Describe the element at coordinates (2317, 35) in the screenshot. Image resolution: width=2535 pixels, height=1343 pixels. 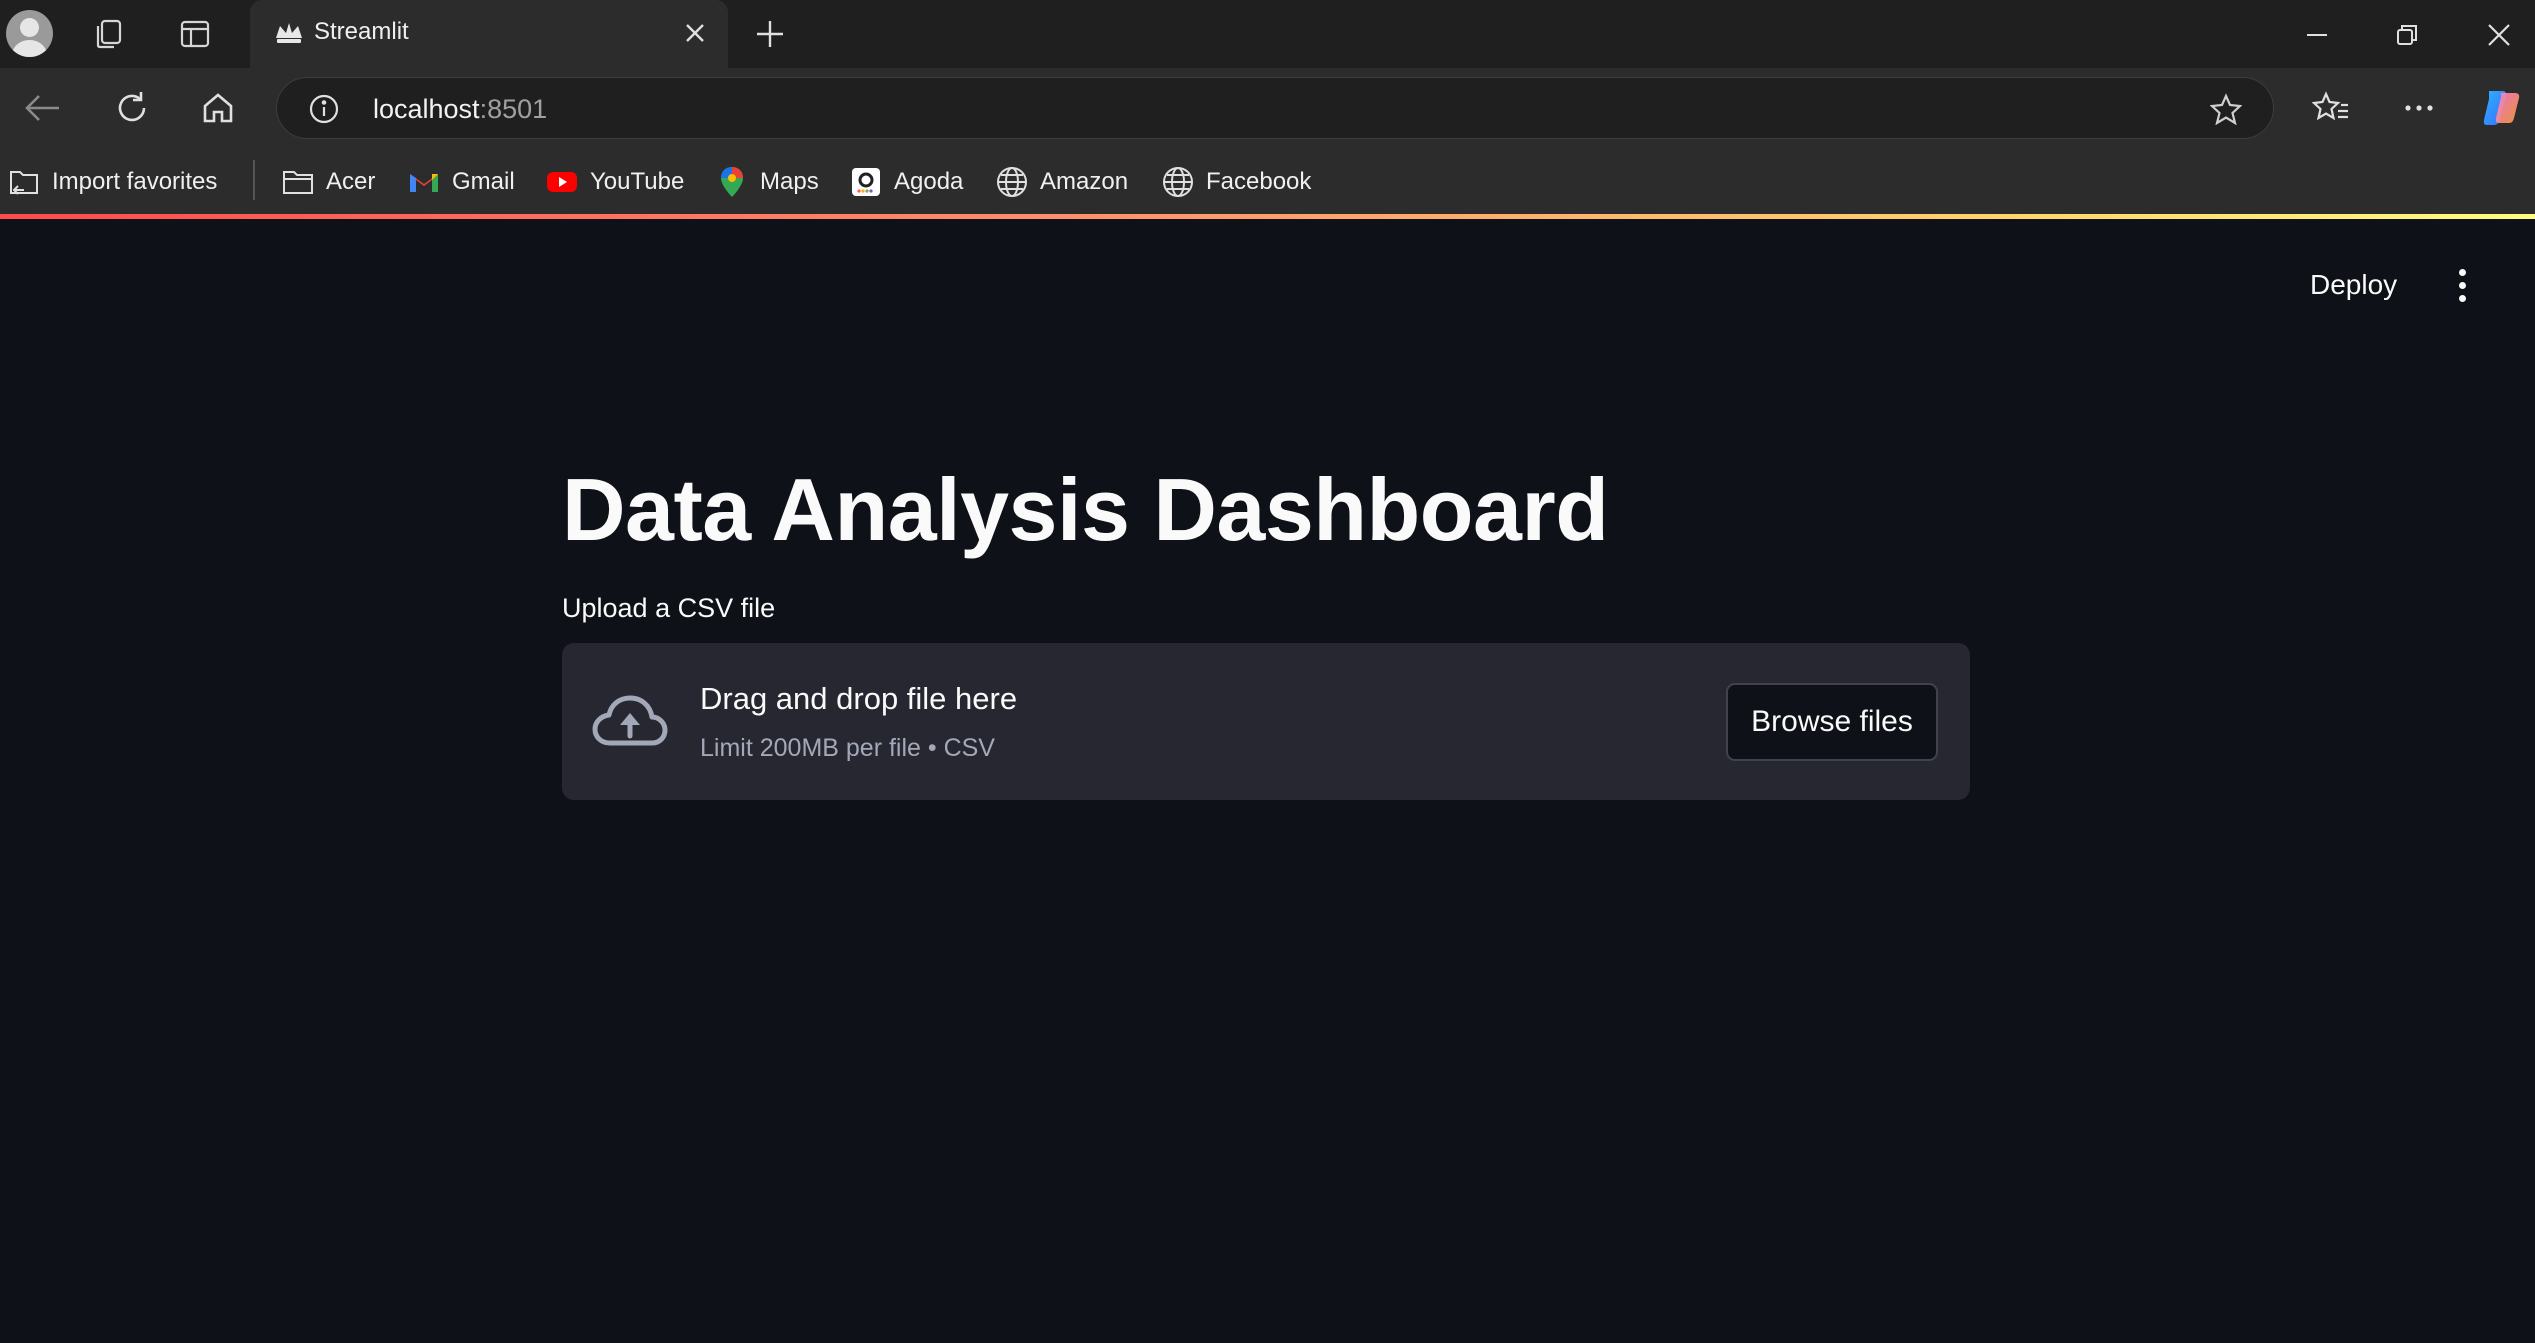
I see `minimize-icon` at that location.